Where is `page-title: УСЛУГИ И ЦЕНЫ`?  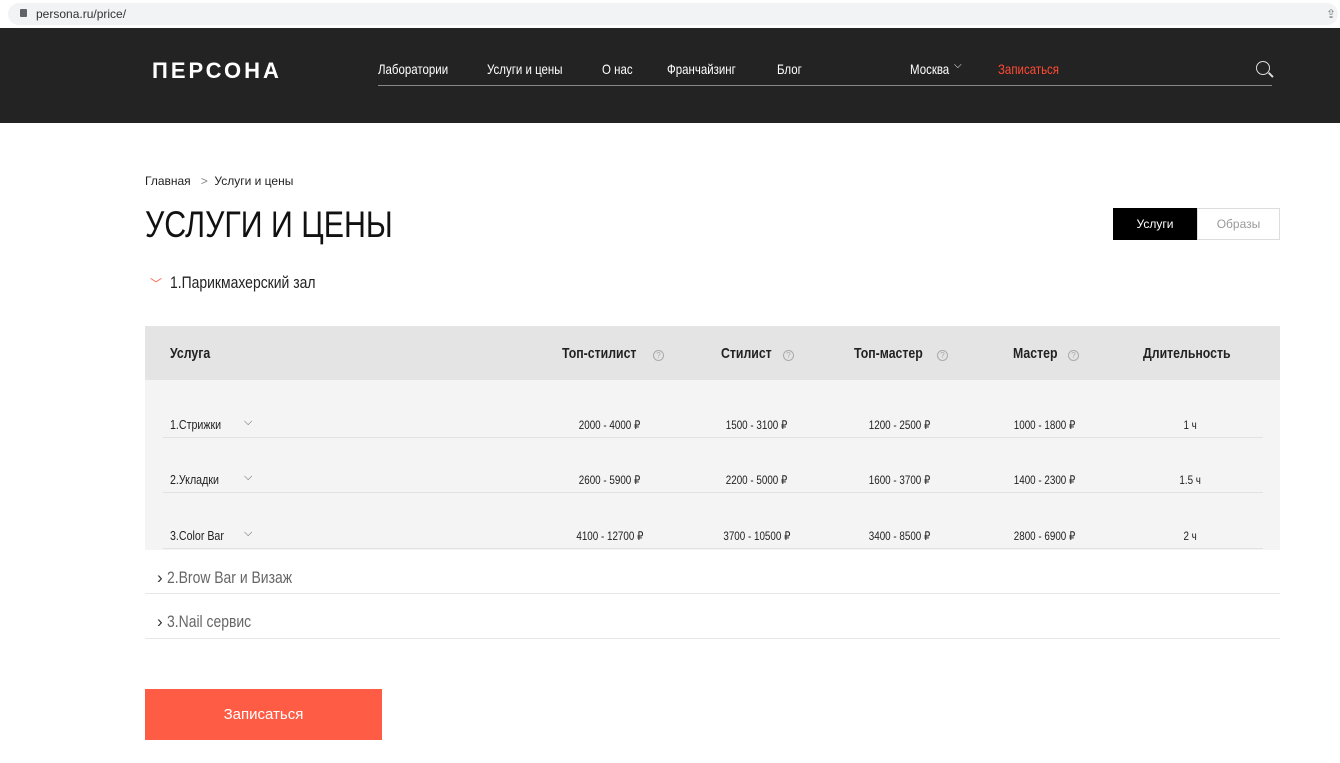 page-title: УСЛУГИ И ЦЕНЫ is located at coordinates (269, 224).